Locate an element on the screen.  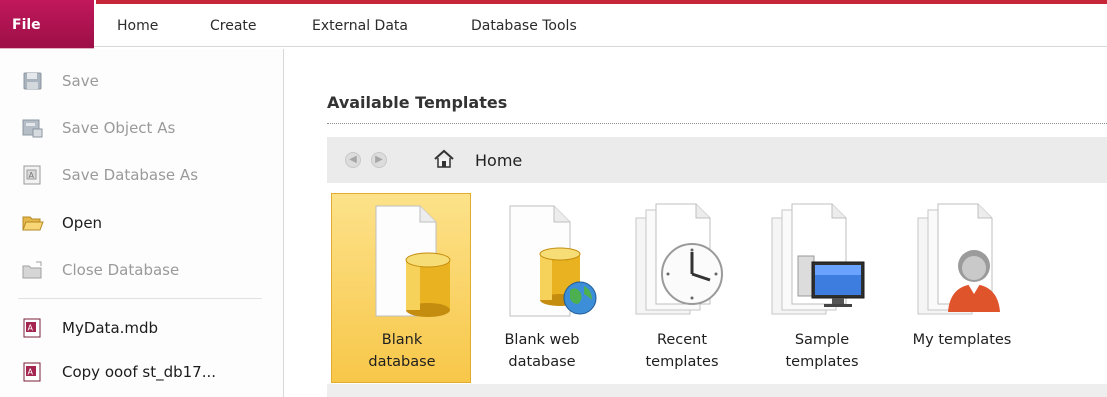
template-caption: Recent templates is located at coordinates (682, 351).